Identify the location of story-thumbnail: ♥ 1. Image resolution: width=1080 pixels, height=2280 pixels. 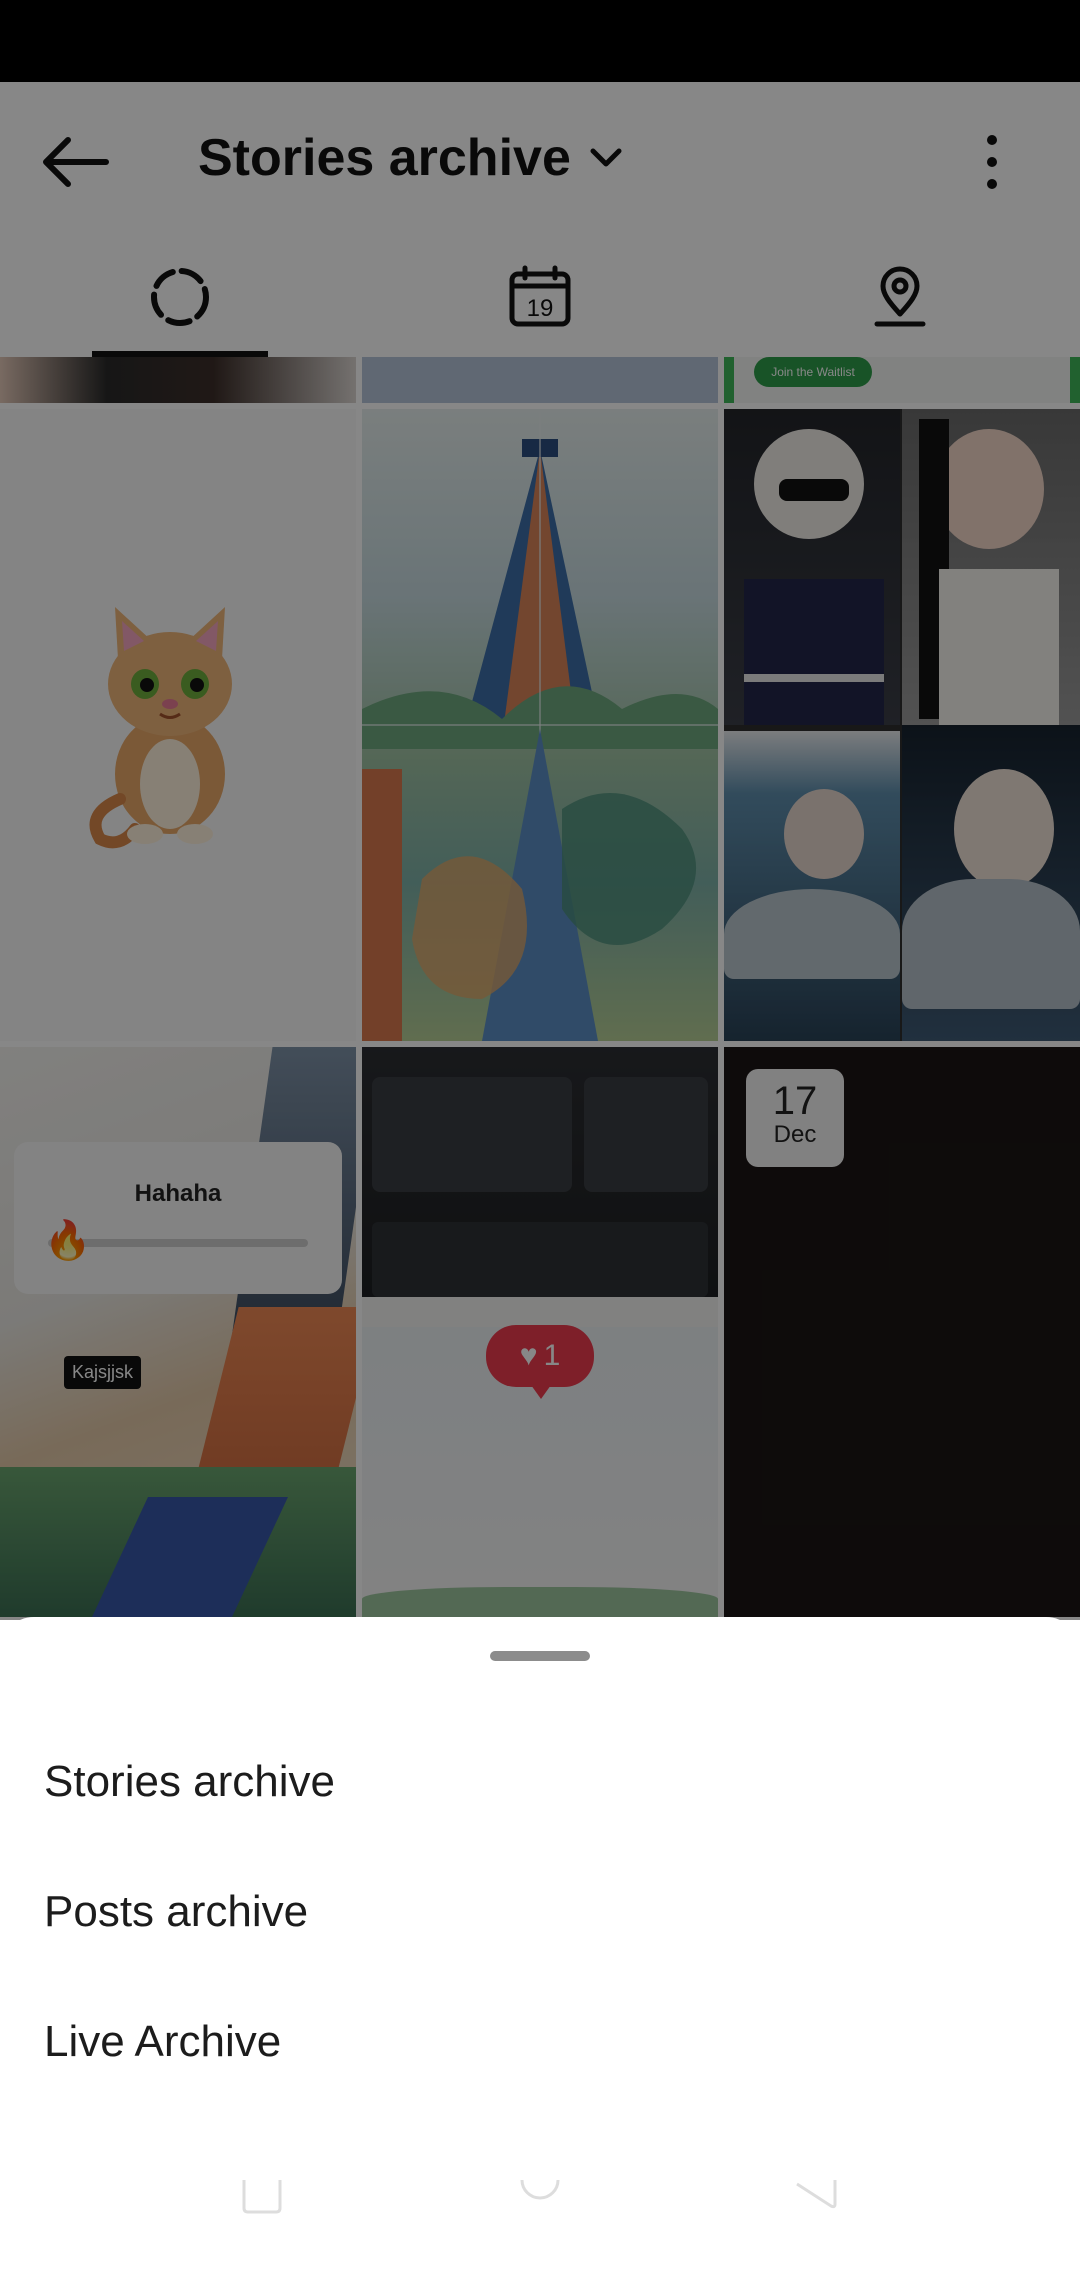
(540, 1332).